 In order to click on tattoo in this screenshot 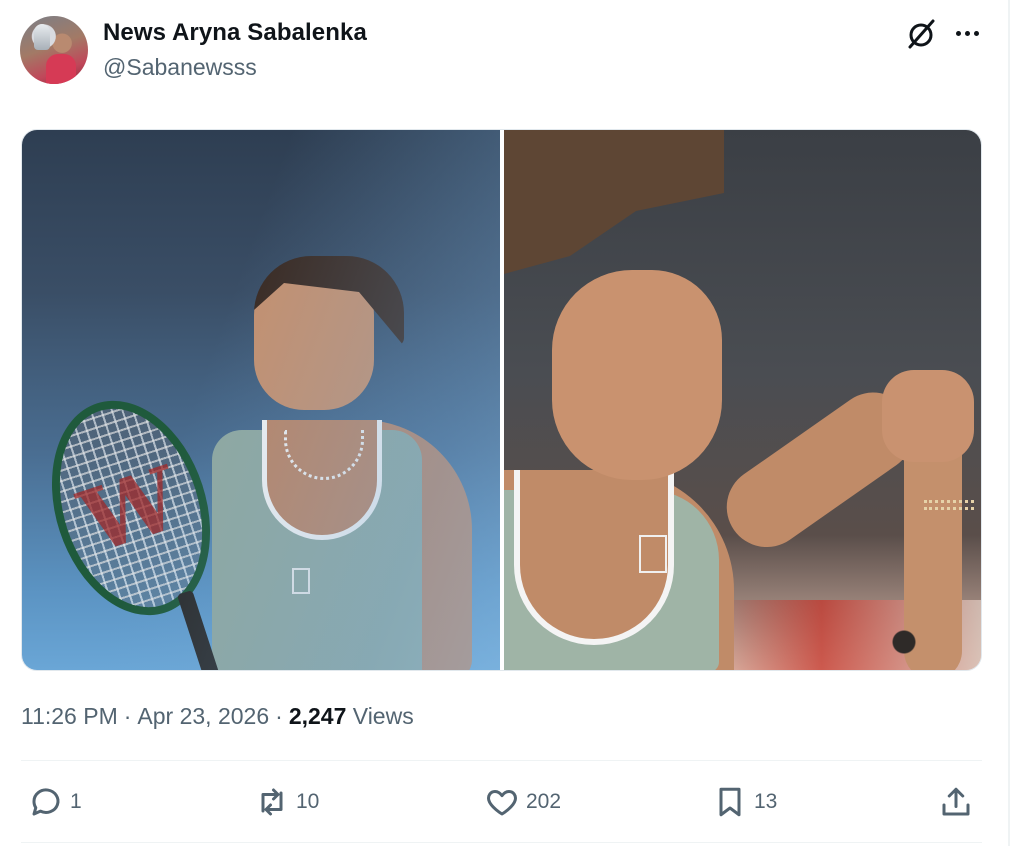, I will do `click(904, 642)`.